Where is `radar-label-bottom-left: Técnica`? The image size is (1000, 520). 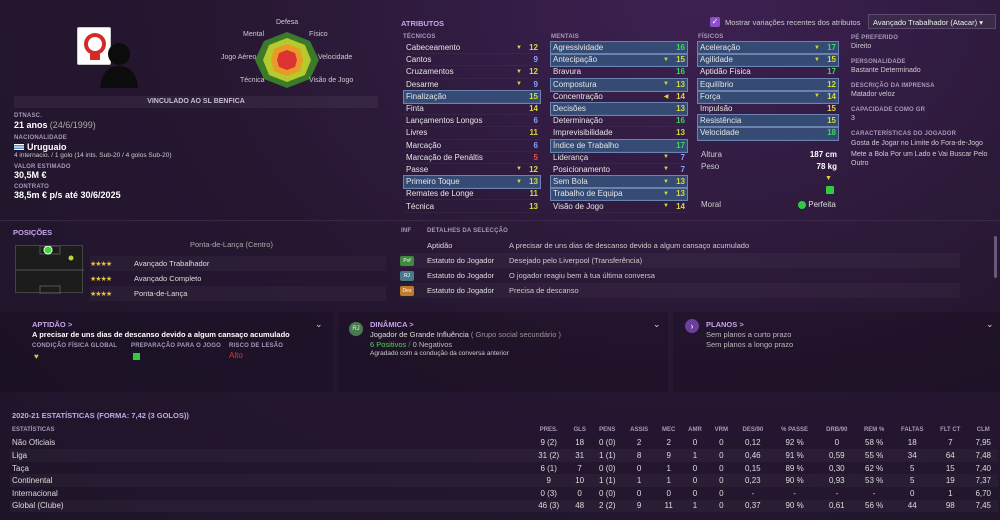
radar-label-bottom-left: Técnica is located at coordinates (252, 80).